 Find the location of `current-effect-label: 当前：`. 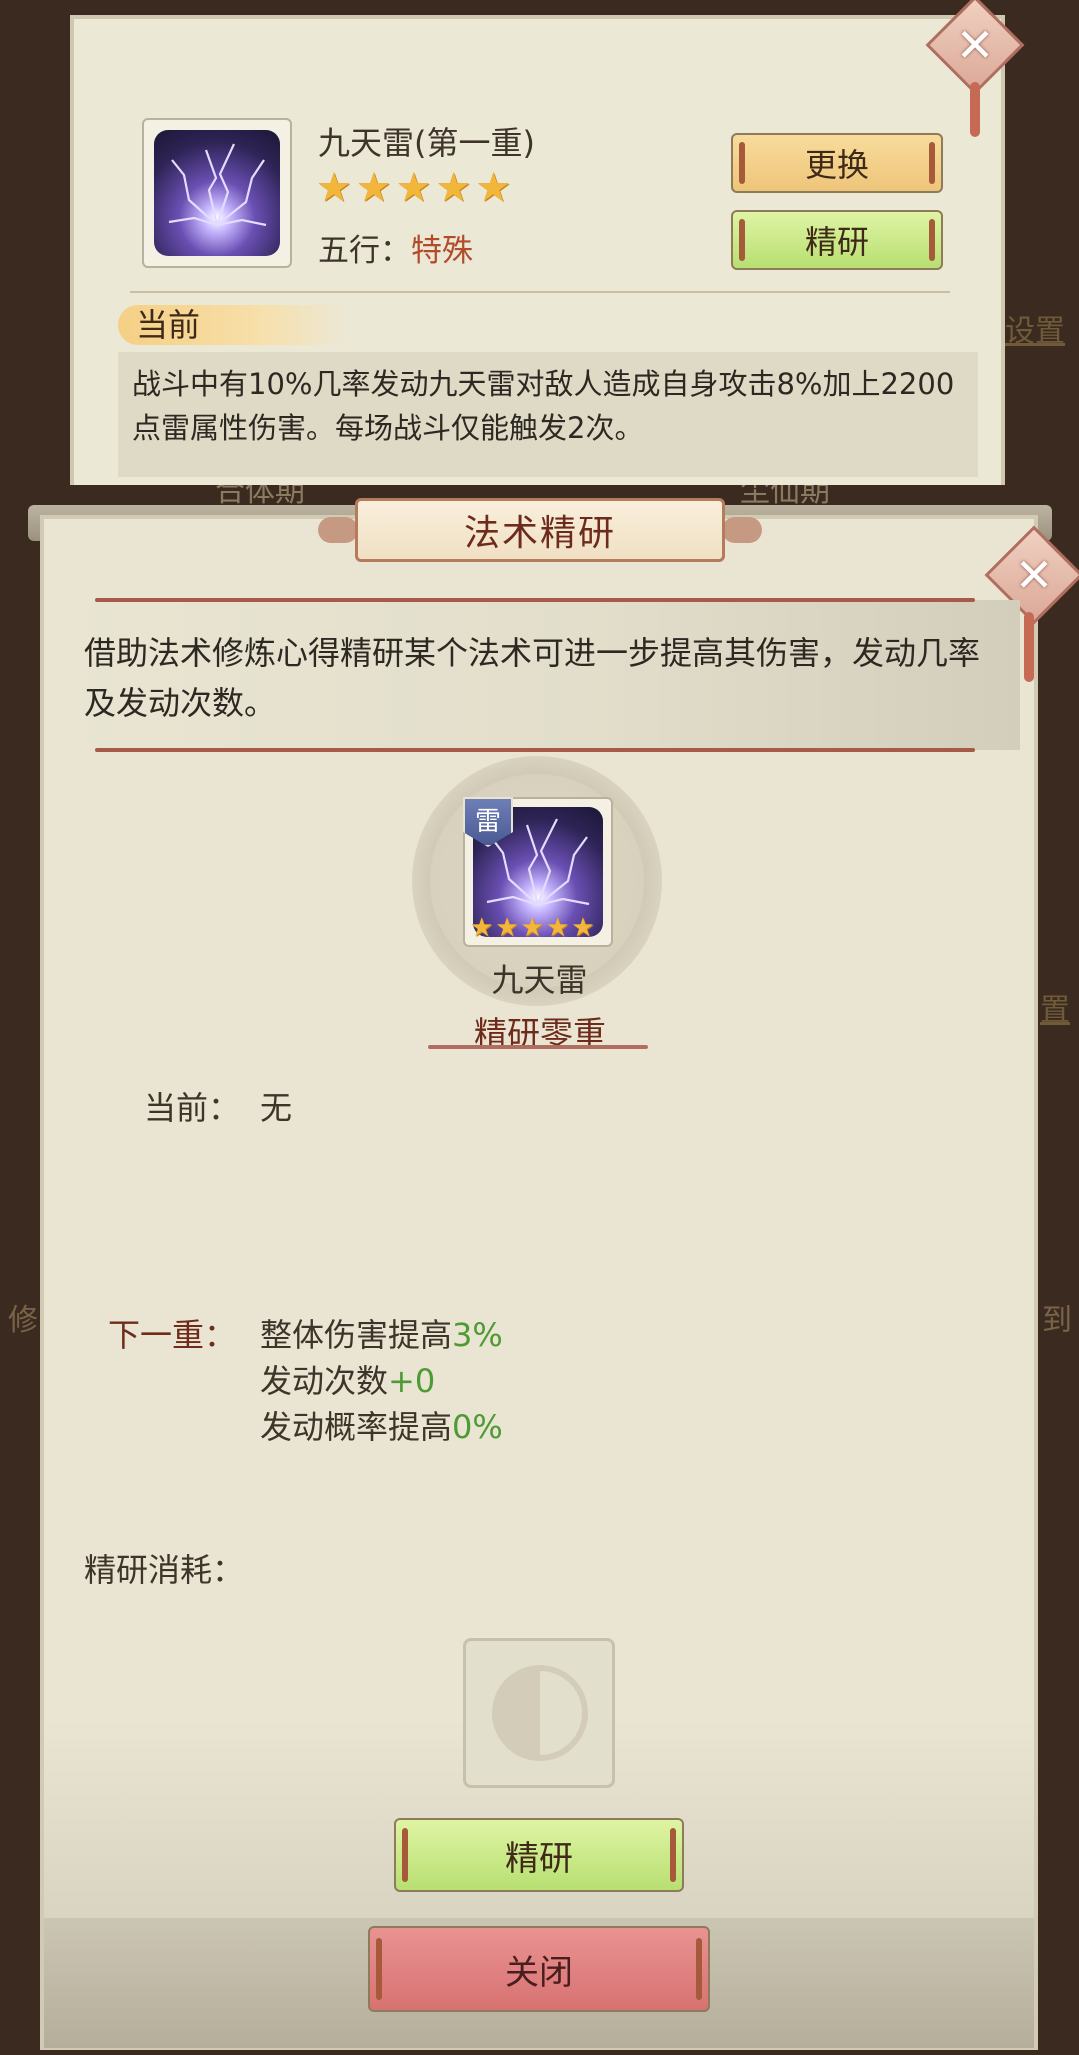

current-effect-label: 当前： is located at coordinates (192, 1108).